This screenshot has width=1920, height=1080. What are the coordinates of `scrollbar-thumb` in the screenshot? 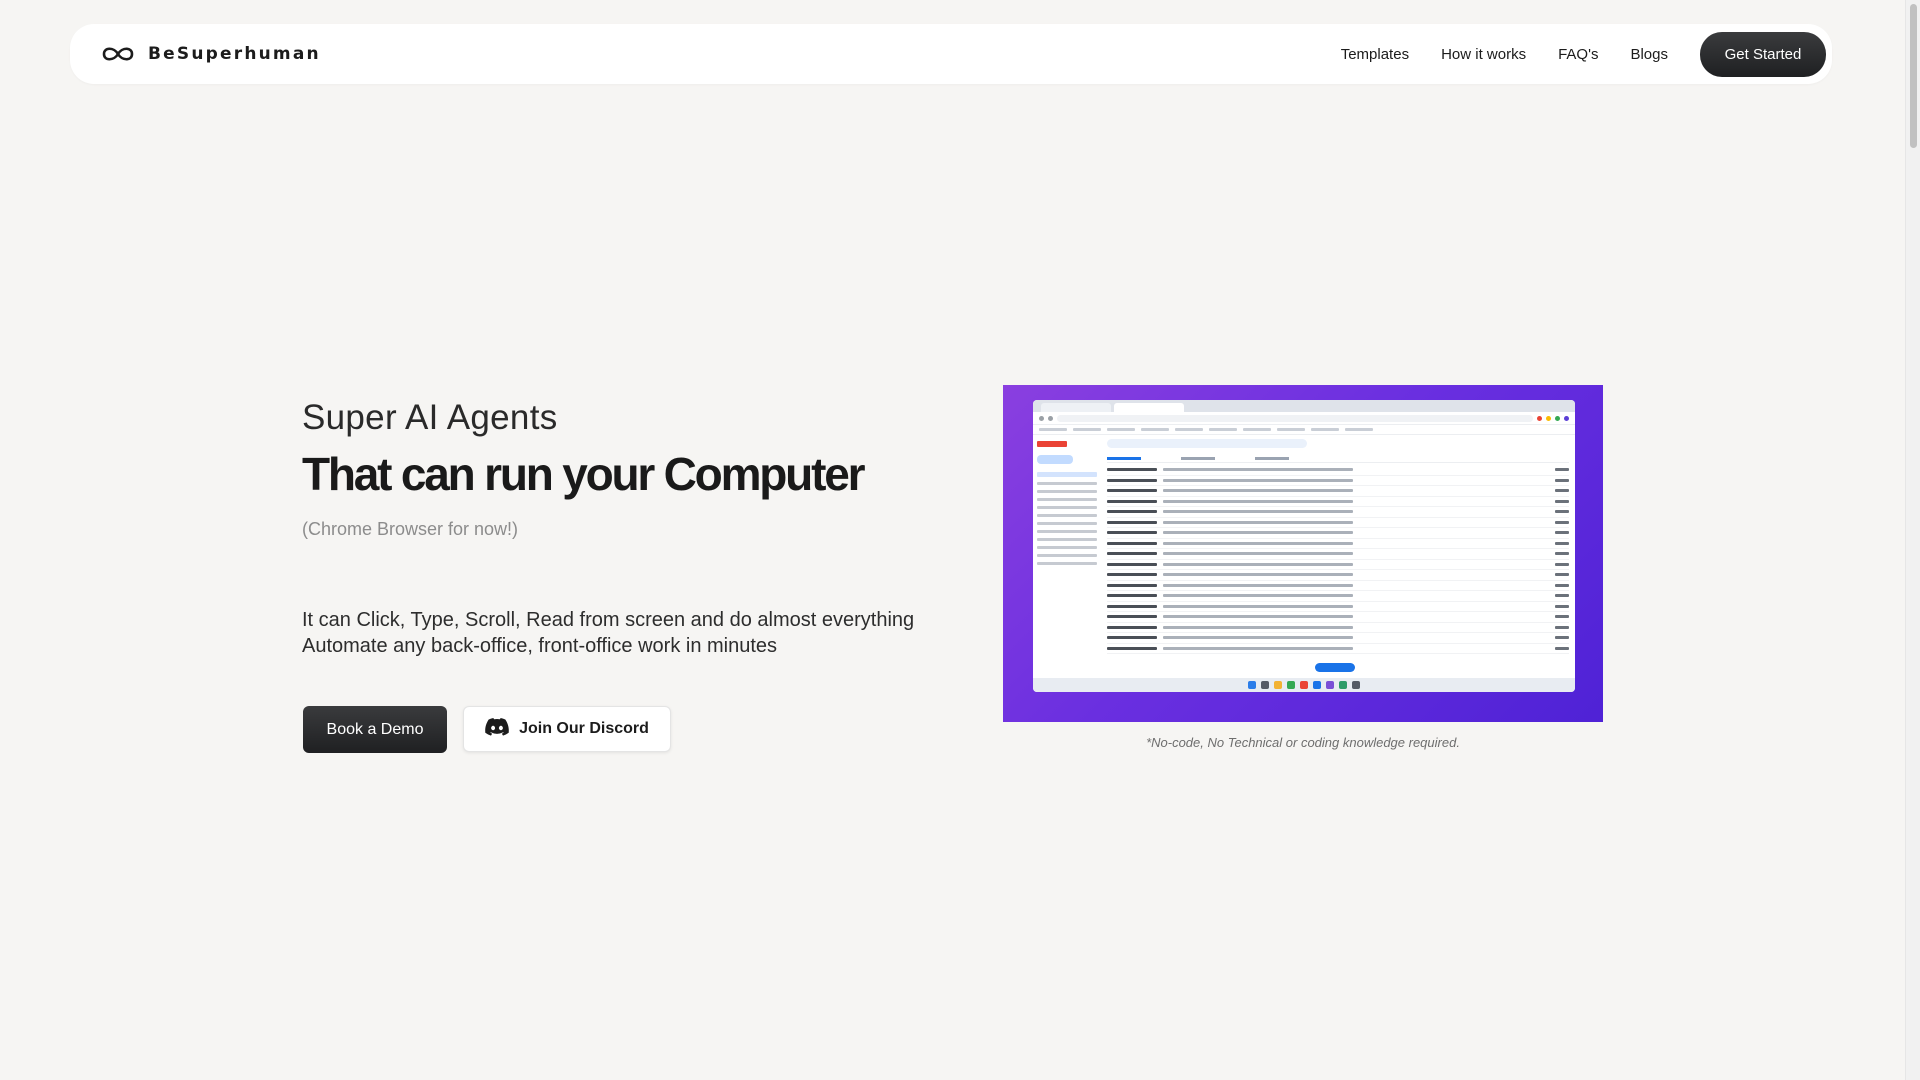 It's located at (1913, 76).